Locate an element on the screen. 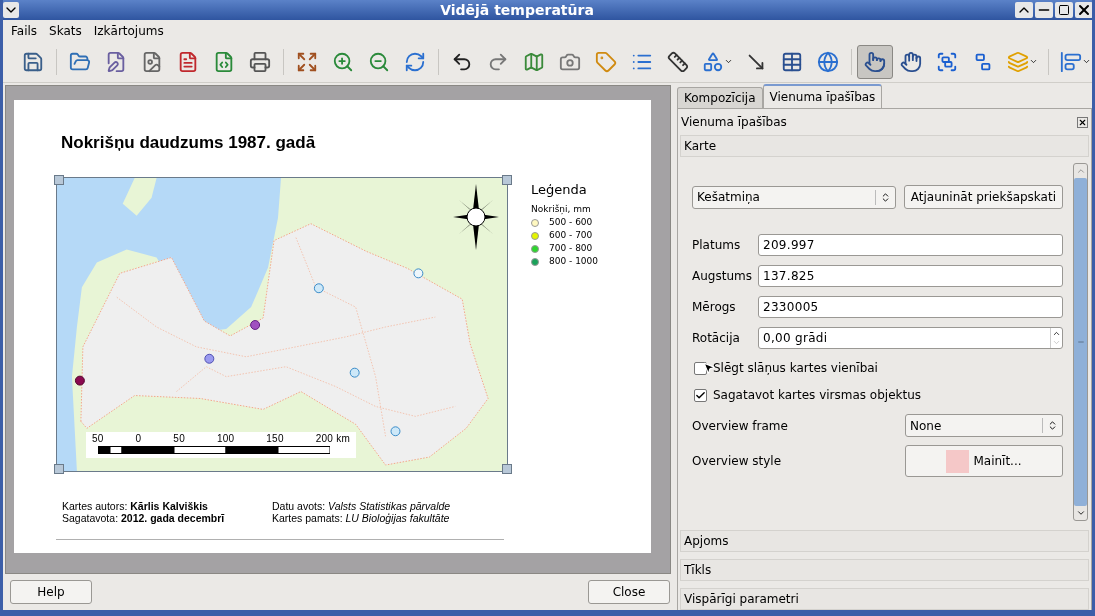 This screenshot has height=616, width=1095. window-title: Vidējā temperatūra is located at coordinates (517, 10).